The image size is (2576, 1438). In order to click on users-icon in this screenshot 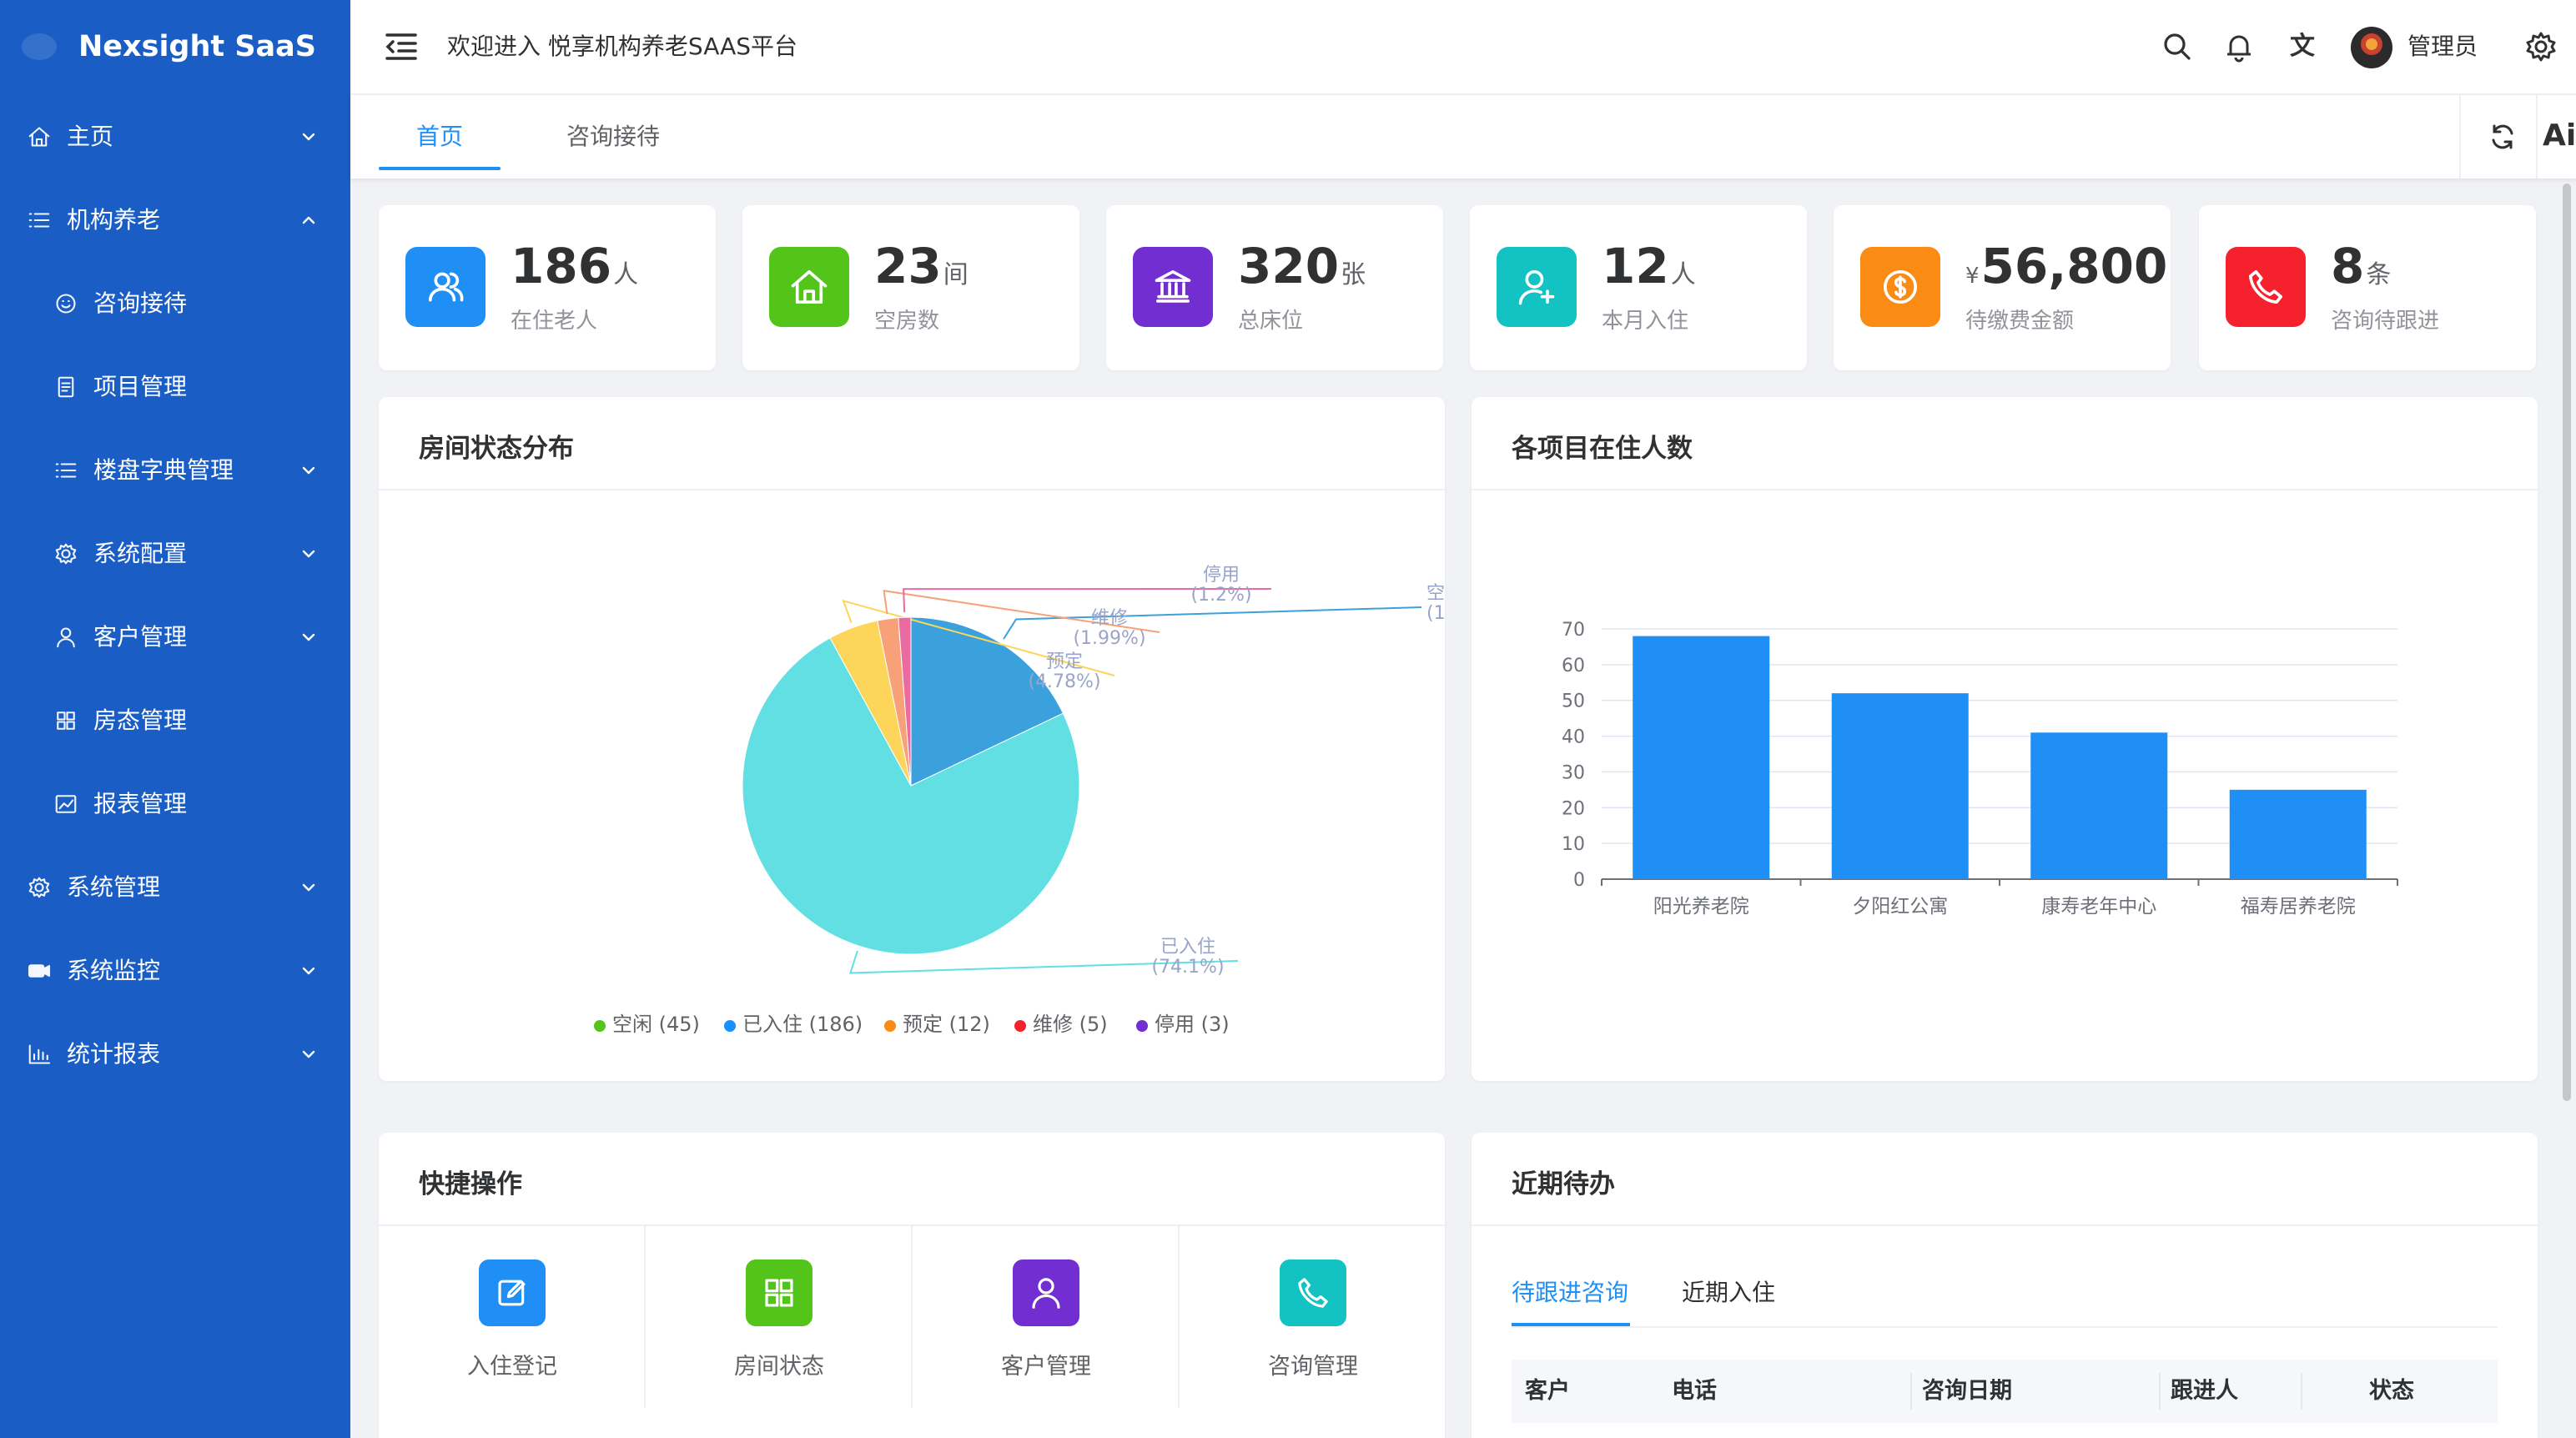, I will do `click(445, 287)`.